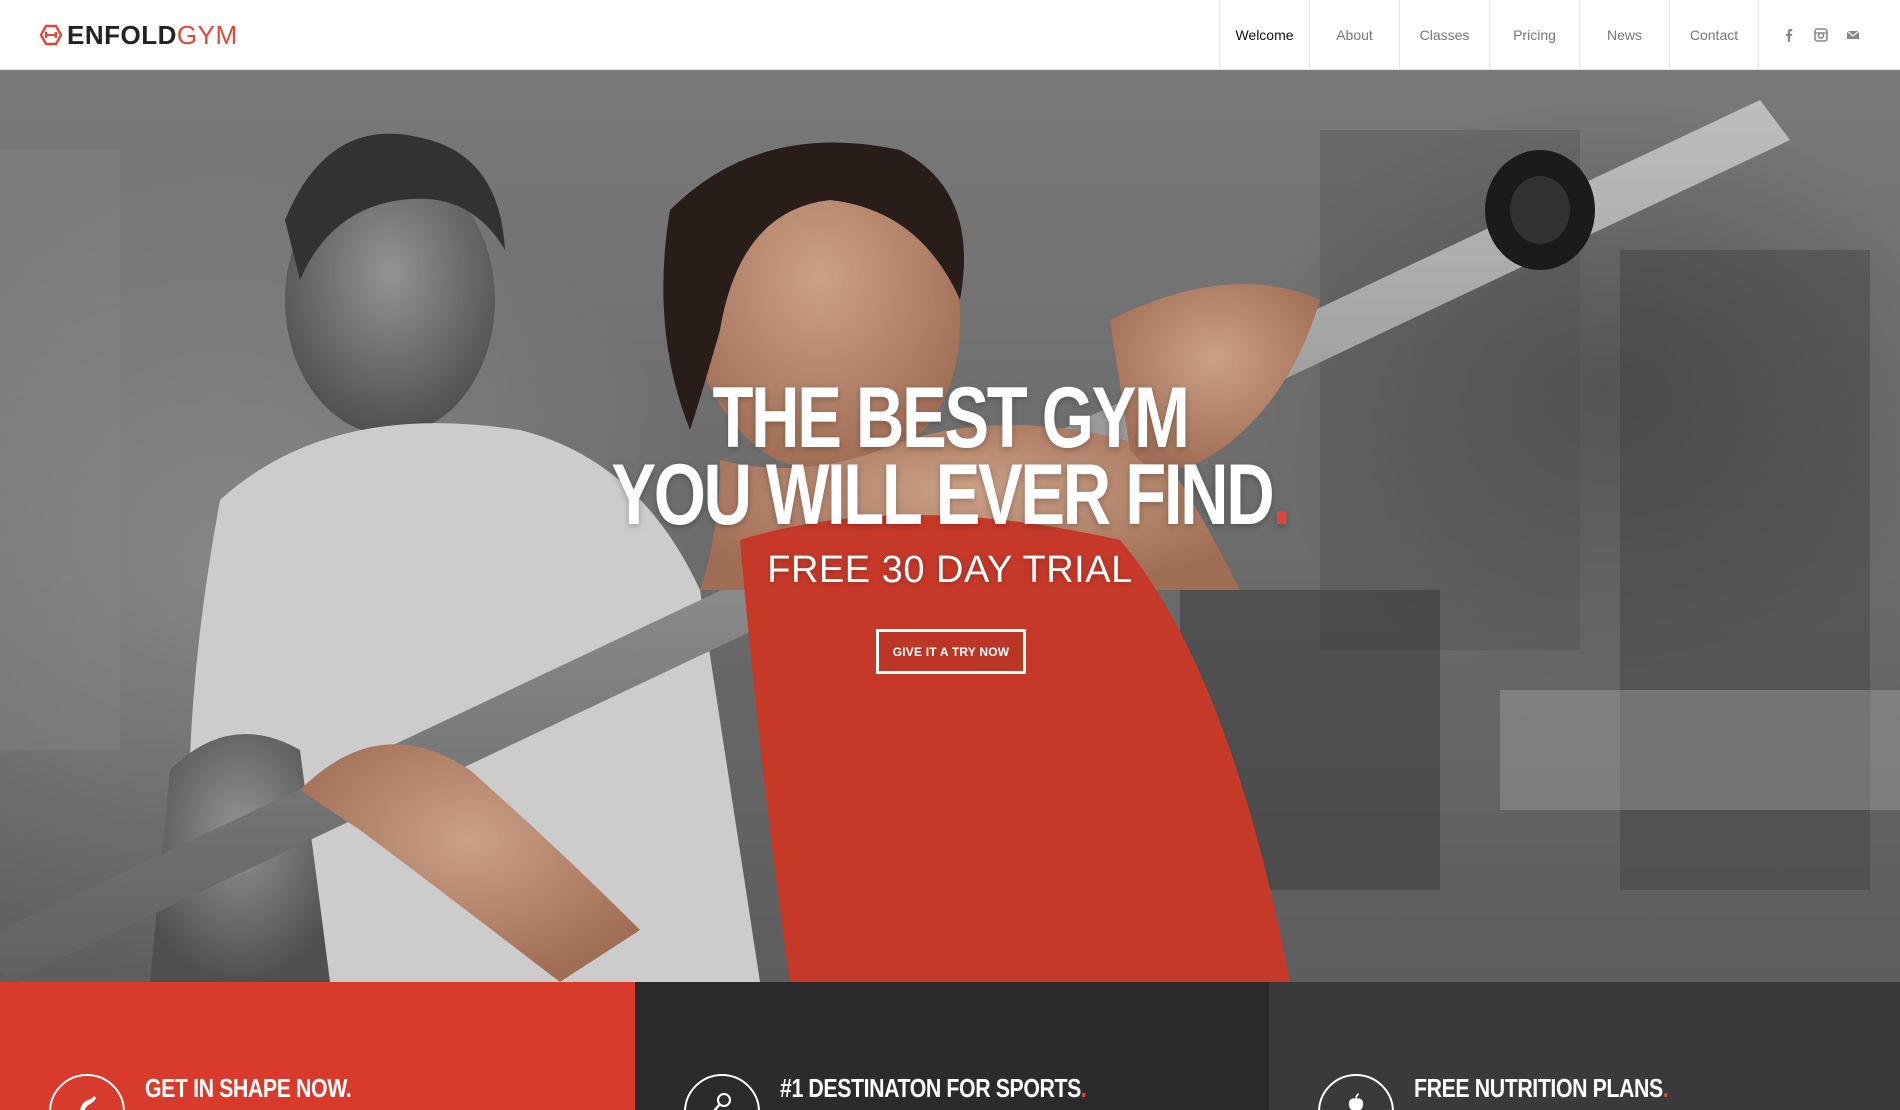 The image size is (1900, 1110). What do you see at coordinates (1538, 1088) in the screenshot?
I see `feature-title-text: FREE NUTRITION PLANS` at bounding box center [1538, 1088].